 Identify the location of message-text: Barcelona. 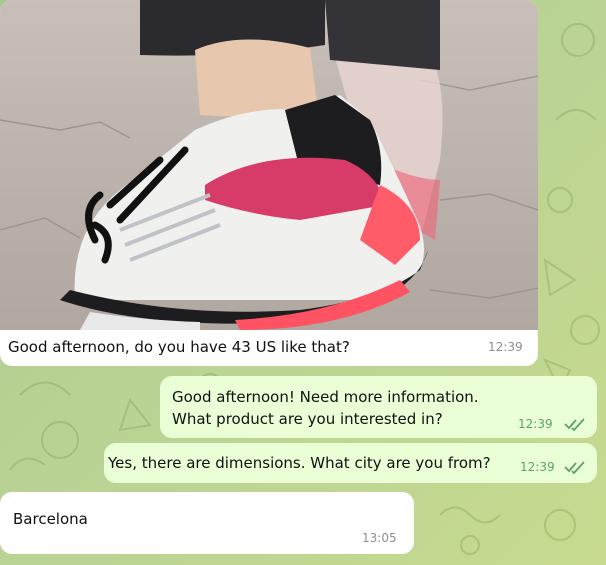
(50, 519).